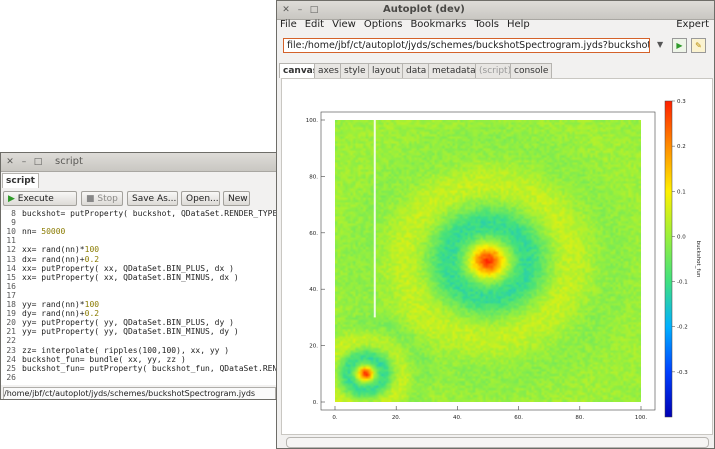  I want to click on new-button: New, so click(236, 198).